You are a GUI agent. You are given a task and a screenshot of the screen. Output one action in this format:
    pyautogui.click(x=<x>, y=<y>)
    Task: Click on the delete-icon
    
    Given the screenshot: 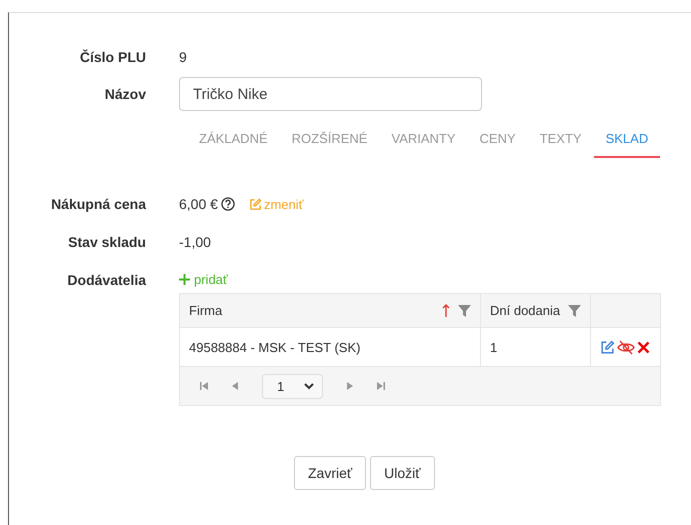 What is the action you would take?
    pyautogui.click(x=643, y=347)
    